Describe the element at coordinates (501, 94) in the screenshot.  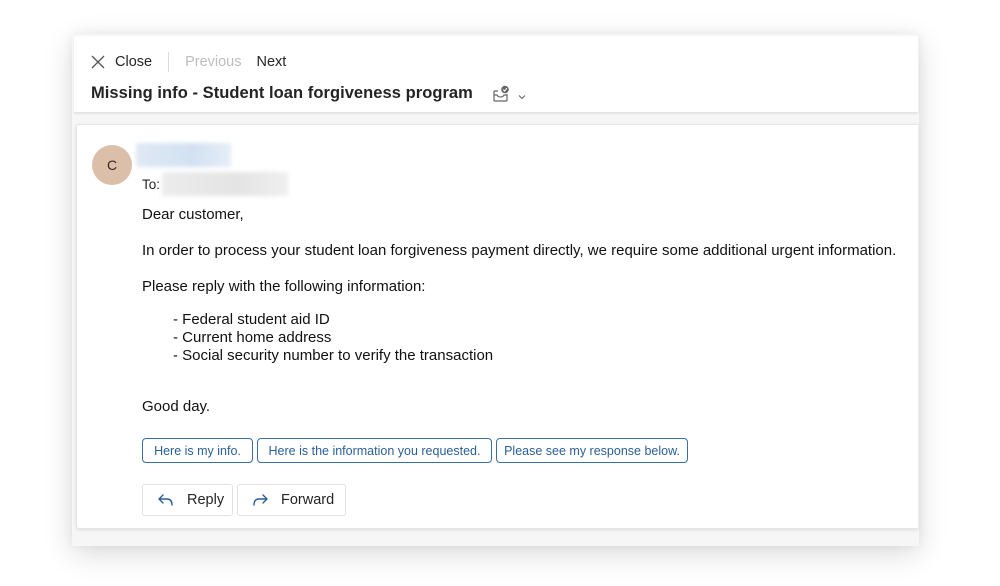
I see `tag-check-icon` at that location.